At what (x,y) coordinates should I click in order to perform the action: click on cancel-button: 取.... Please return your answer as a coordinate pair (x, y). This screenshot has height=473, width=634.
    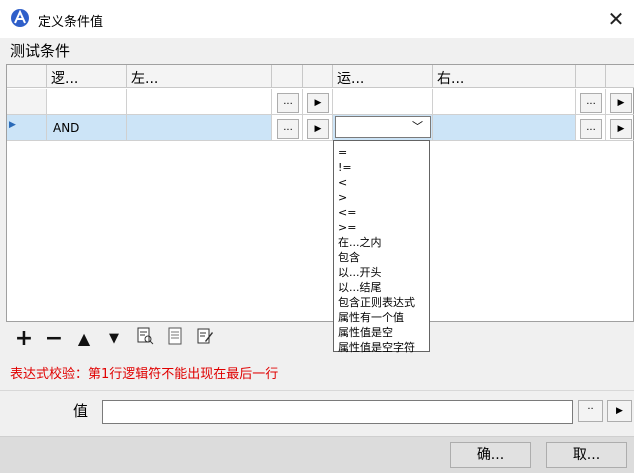
    Looking at the image, I should click on (586, 455).